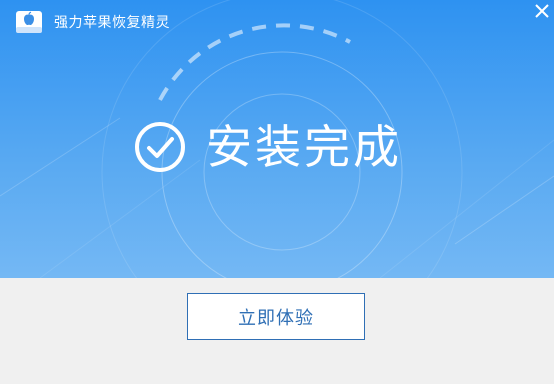 This screenshot has width=554, height=384. What do you see at coordinates (160, 147) in the screenshot?
I see `check-circle-icon` at bounding box center [160, 147].